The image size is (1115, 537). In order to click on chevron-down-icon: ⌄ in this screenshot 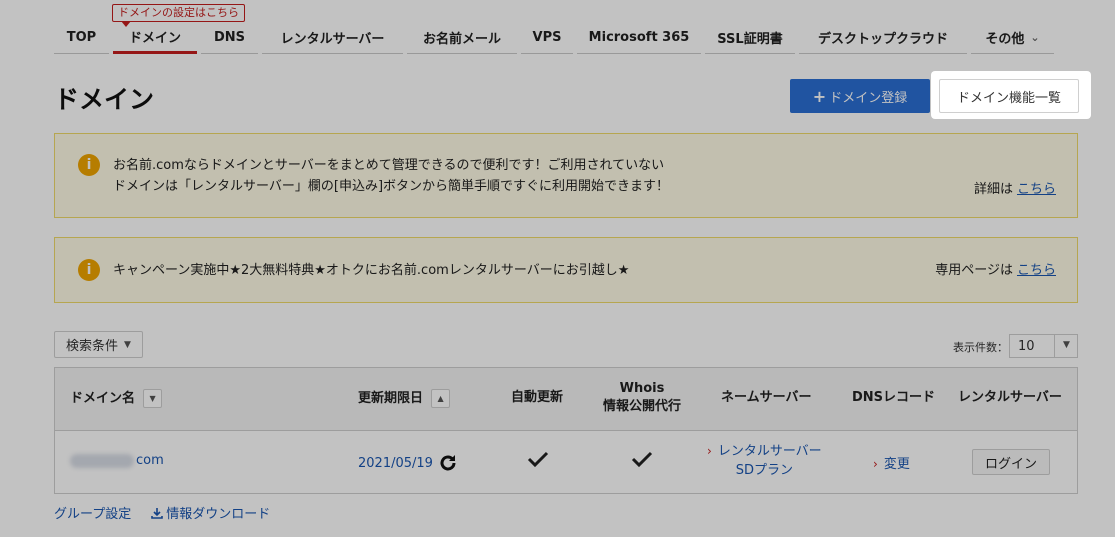, I will do `click(1035, 37)`.